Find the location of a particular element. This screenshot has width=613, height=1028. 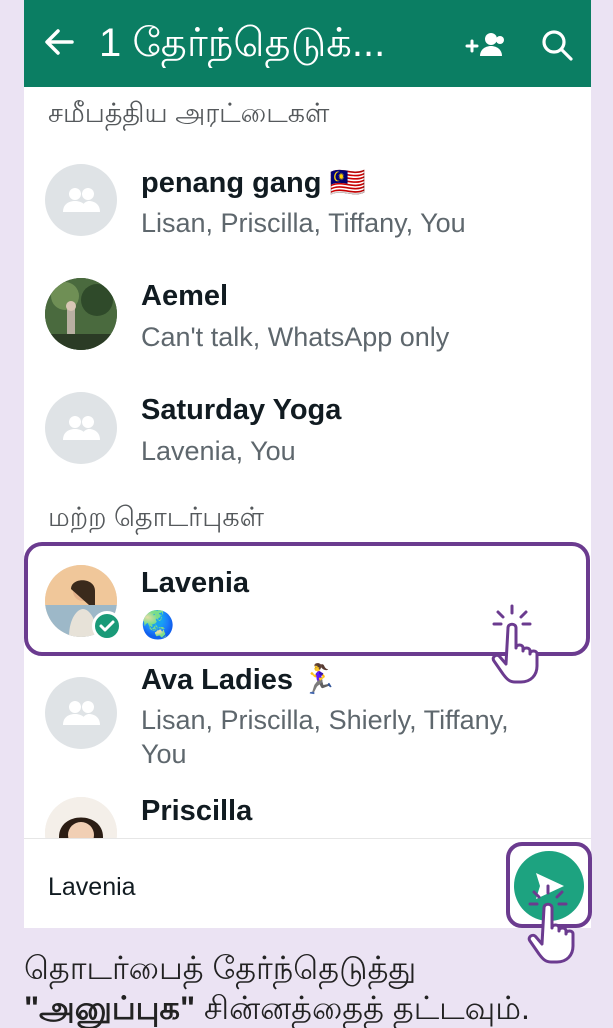

chat-subtitle: Lisan, Priscilla, Shierly, Tiffany, is located at coordinates (325, 720).